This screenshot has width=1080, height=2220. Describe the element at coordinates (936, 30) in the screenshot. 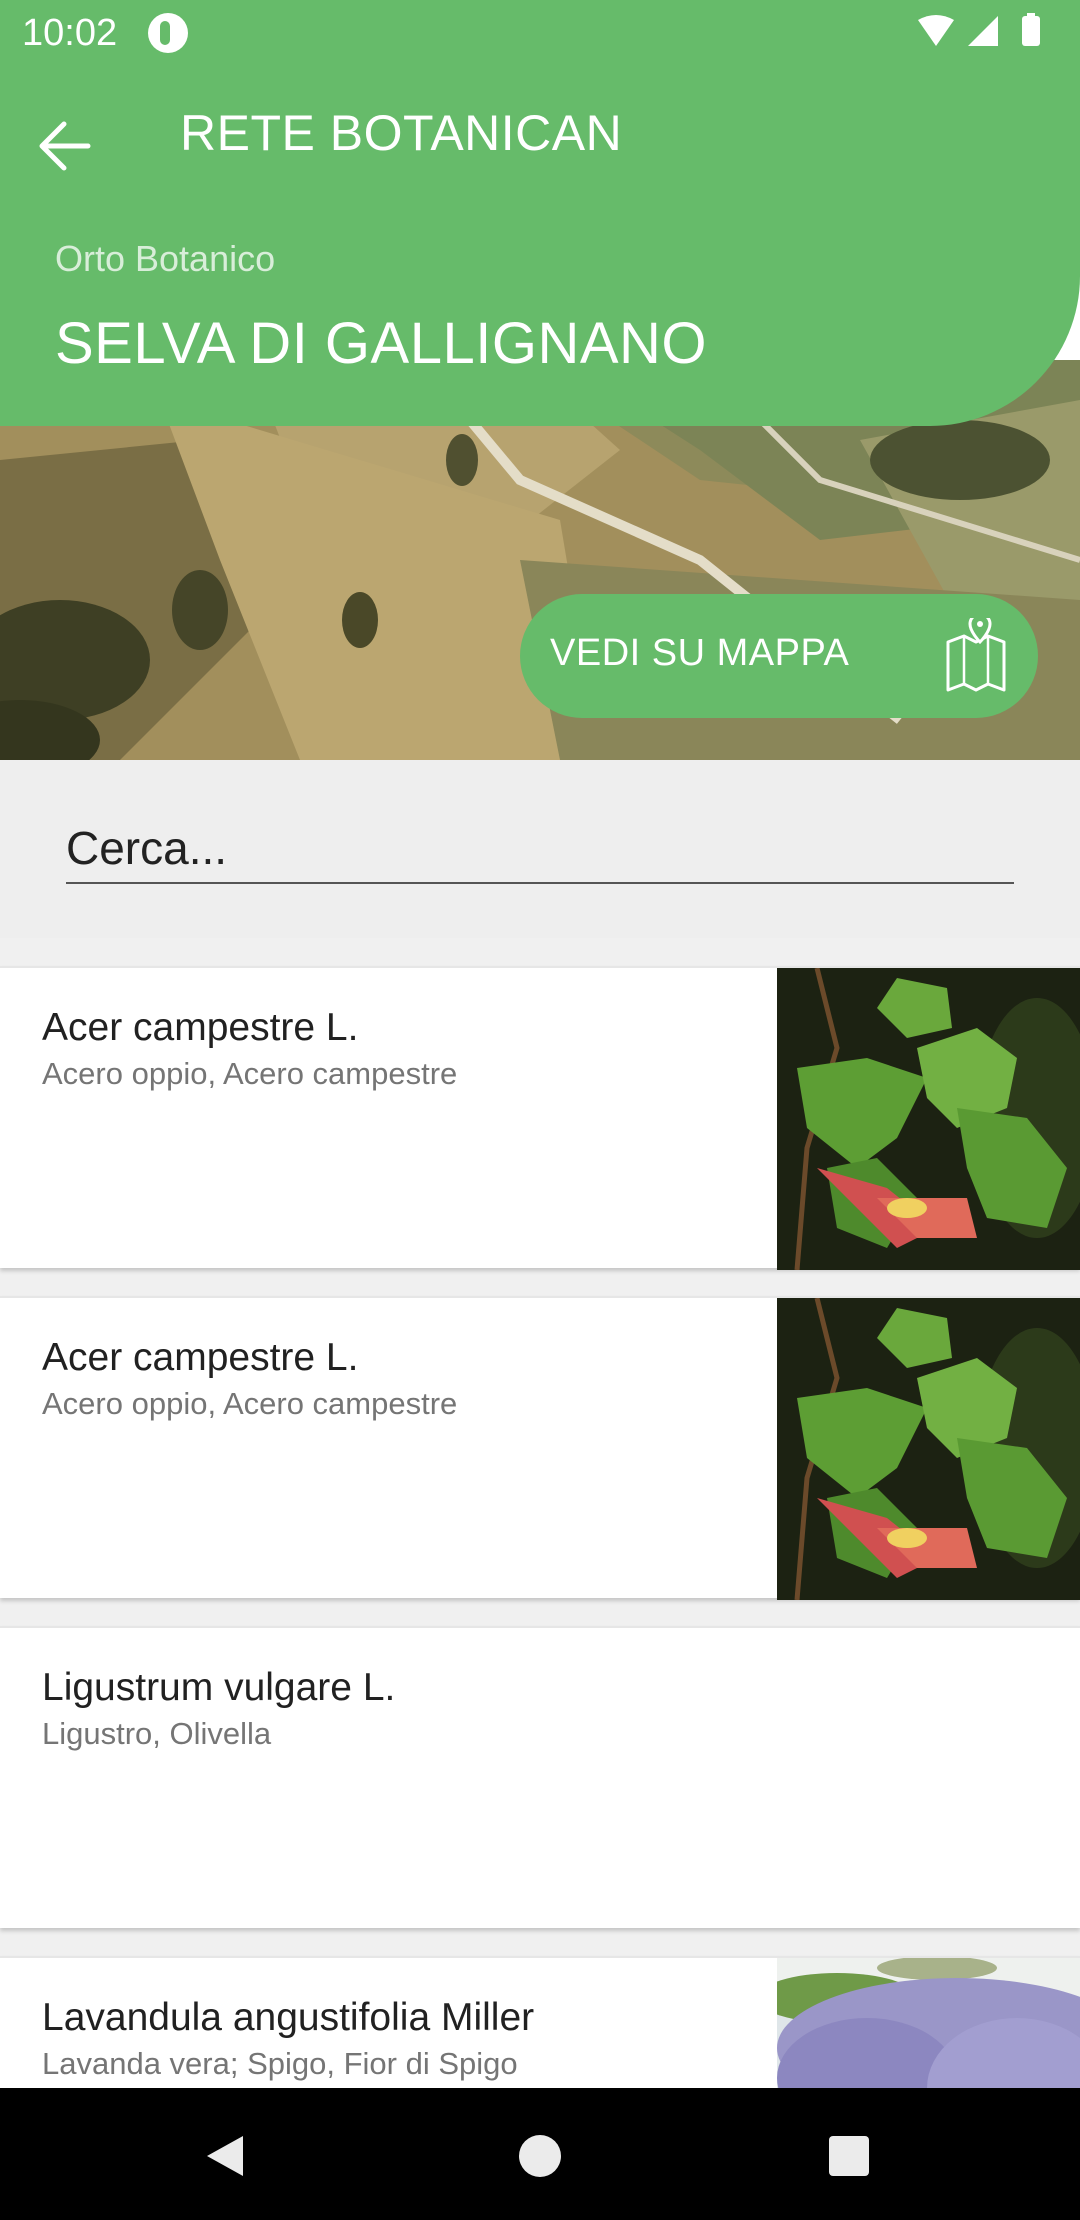

I see `wifi-icon` at that location.